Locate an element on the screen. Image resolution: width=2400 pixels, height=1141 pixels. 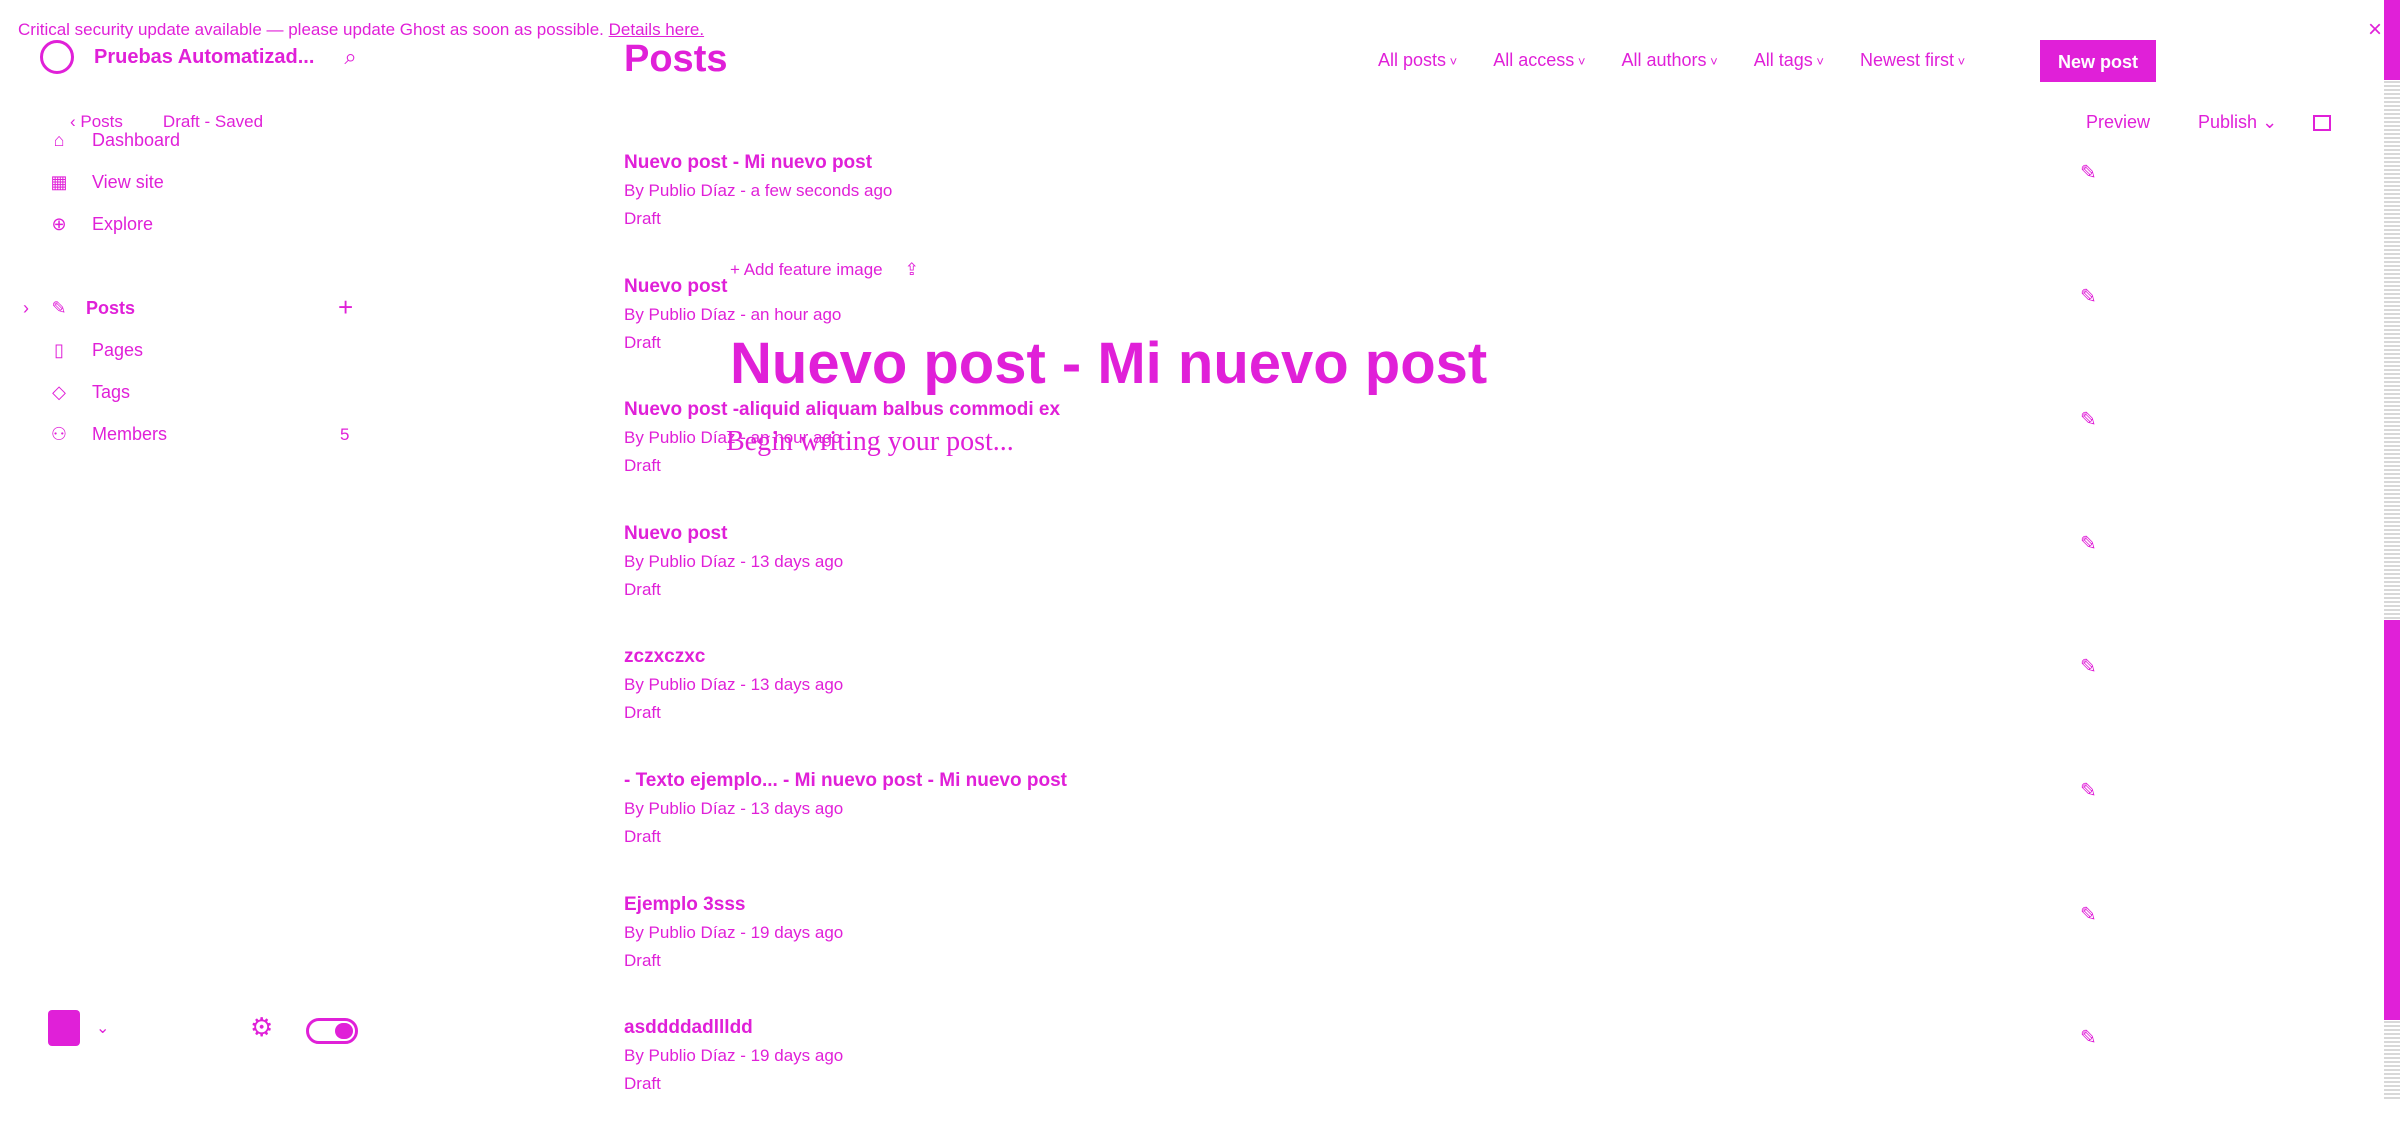
sidebar-item-label: View site is located at coordinates (128, 182).